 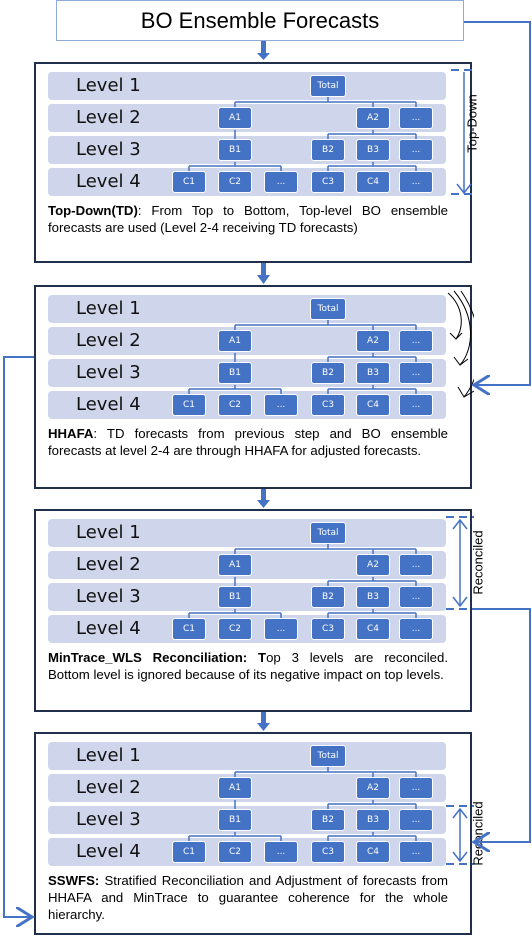 What do you see at coordinates (18, 636) in the screenshot?
I see `connector-hhafa-to-sswfs` at bounding box center [18, 636].